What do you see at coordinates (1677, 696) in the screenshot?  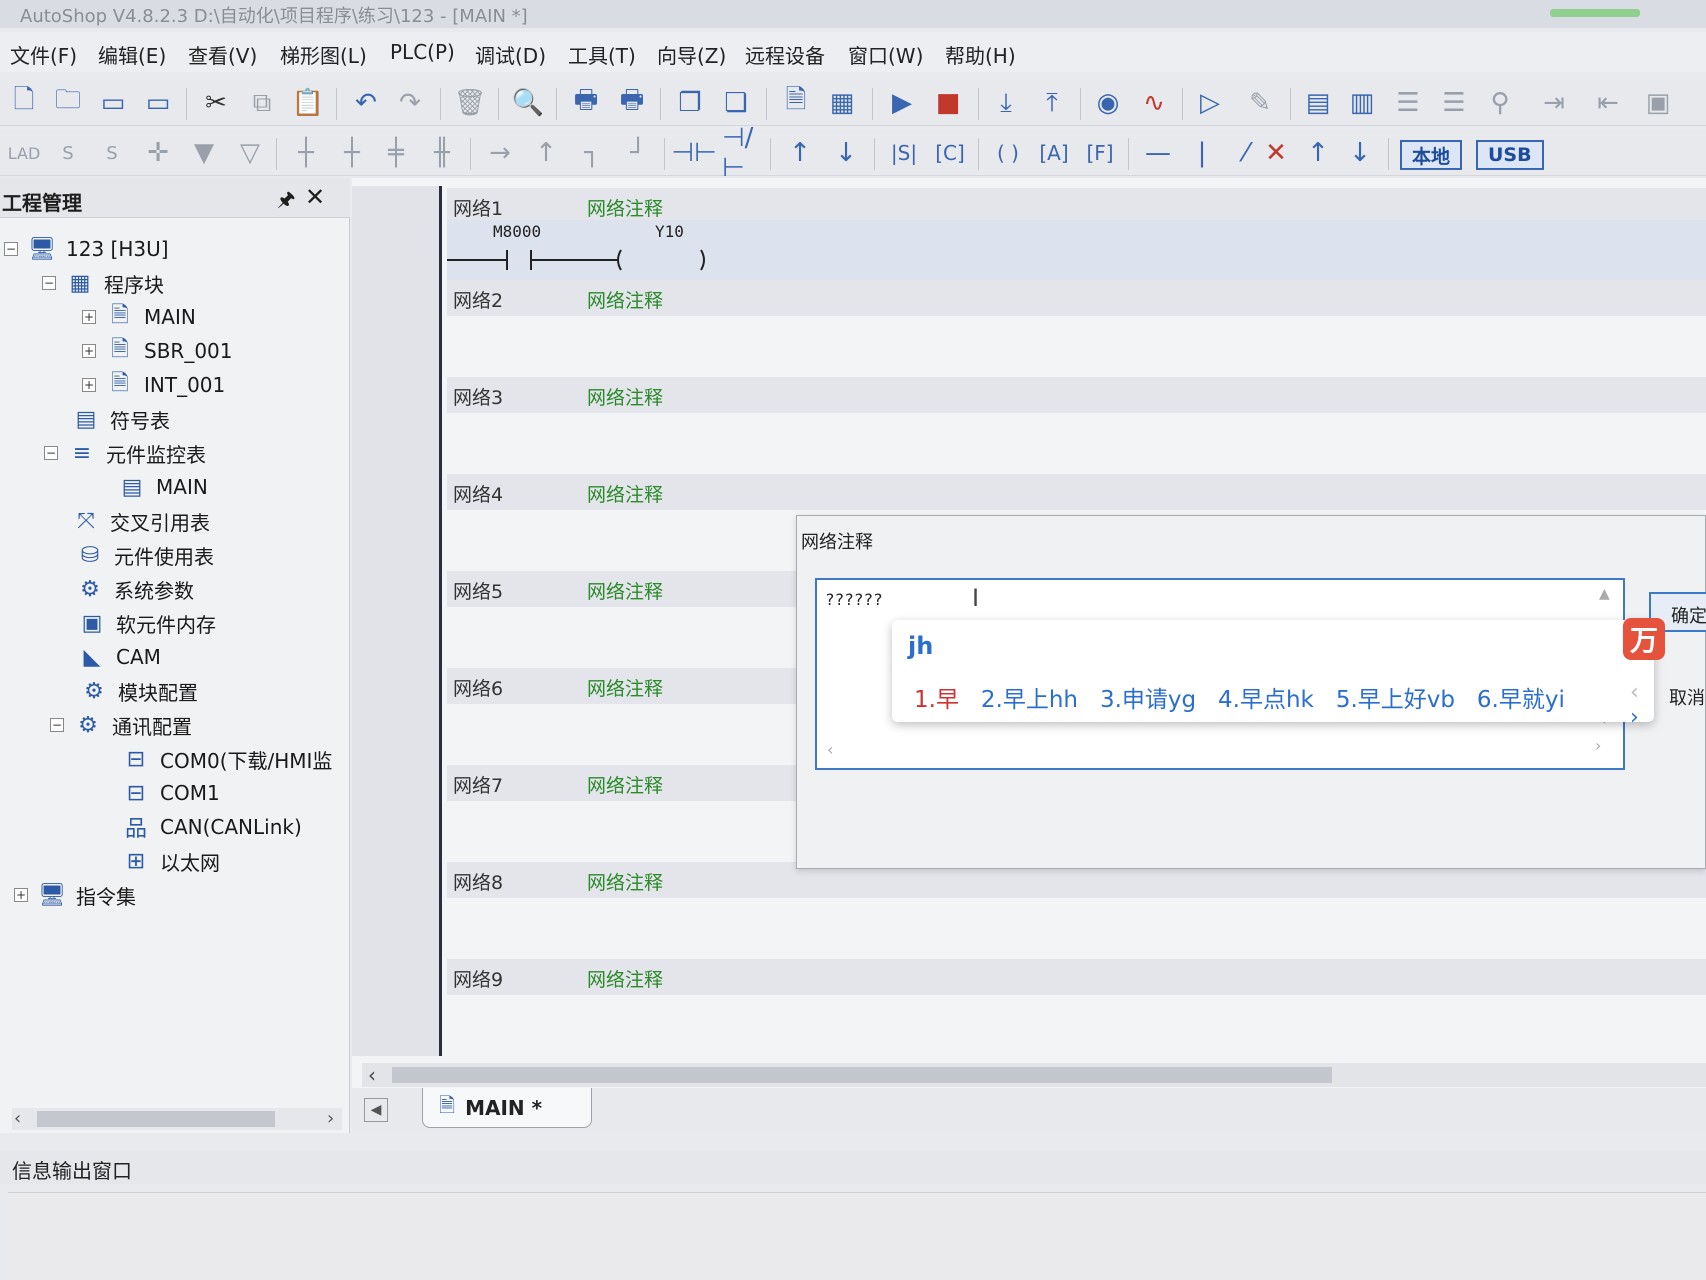 I see `cancel-button: 取消` at bounding box center [1677, 696].